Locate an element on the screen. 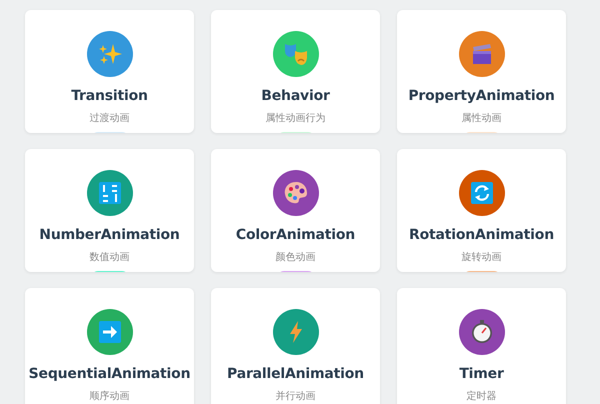  card-subtitle: 属性动画行为 is located at coordinates (296, 118).